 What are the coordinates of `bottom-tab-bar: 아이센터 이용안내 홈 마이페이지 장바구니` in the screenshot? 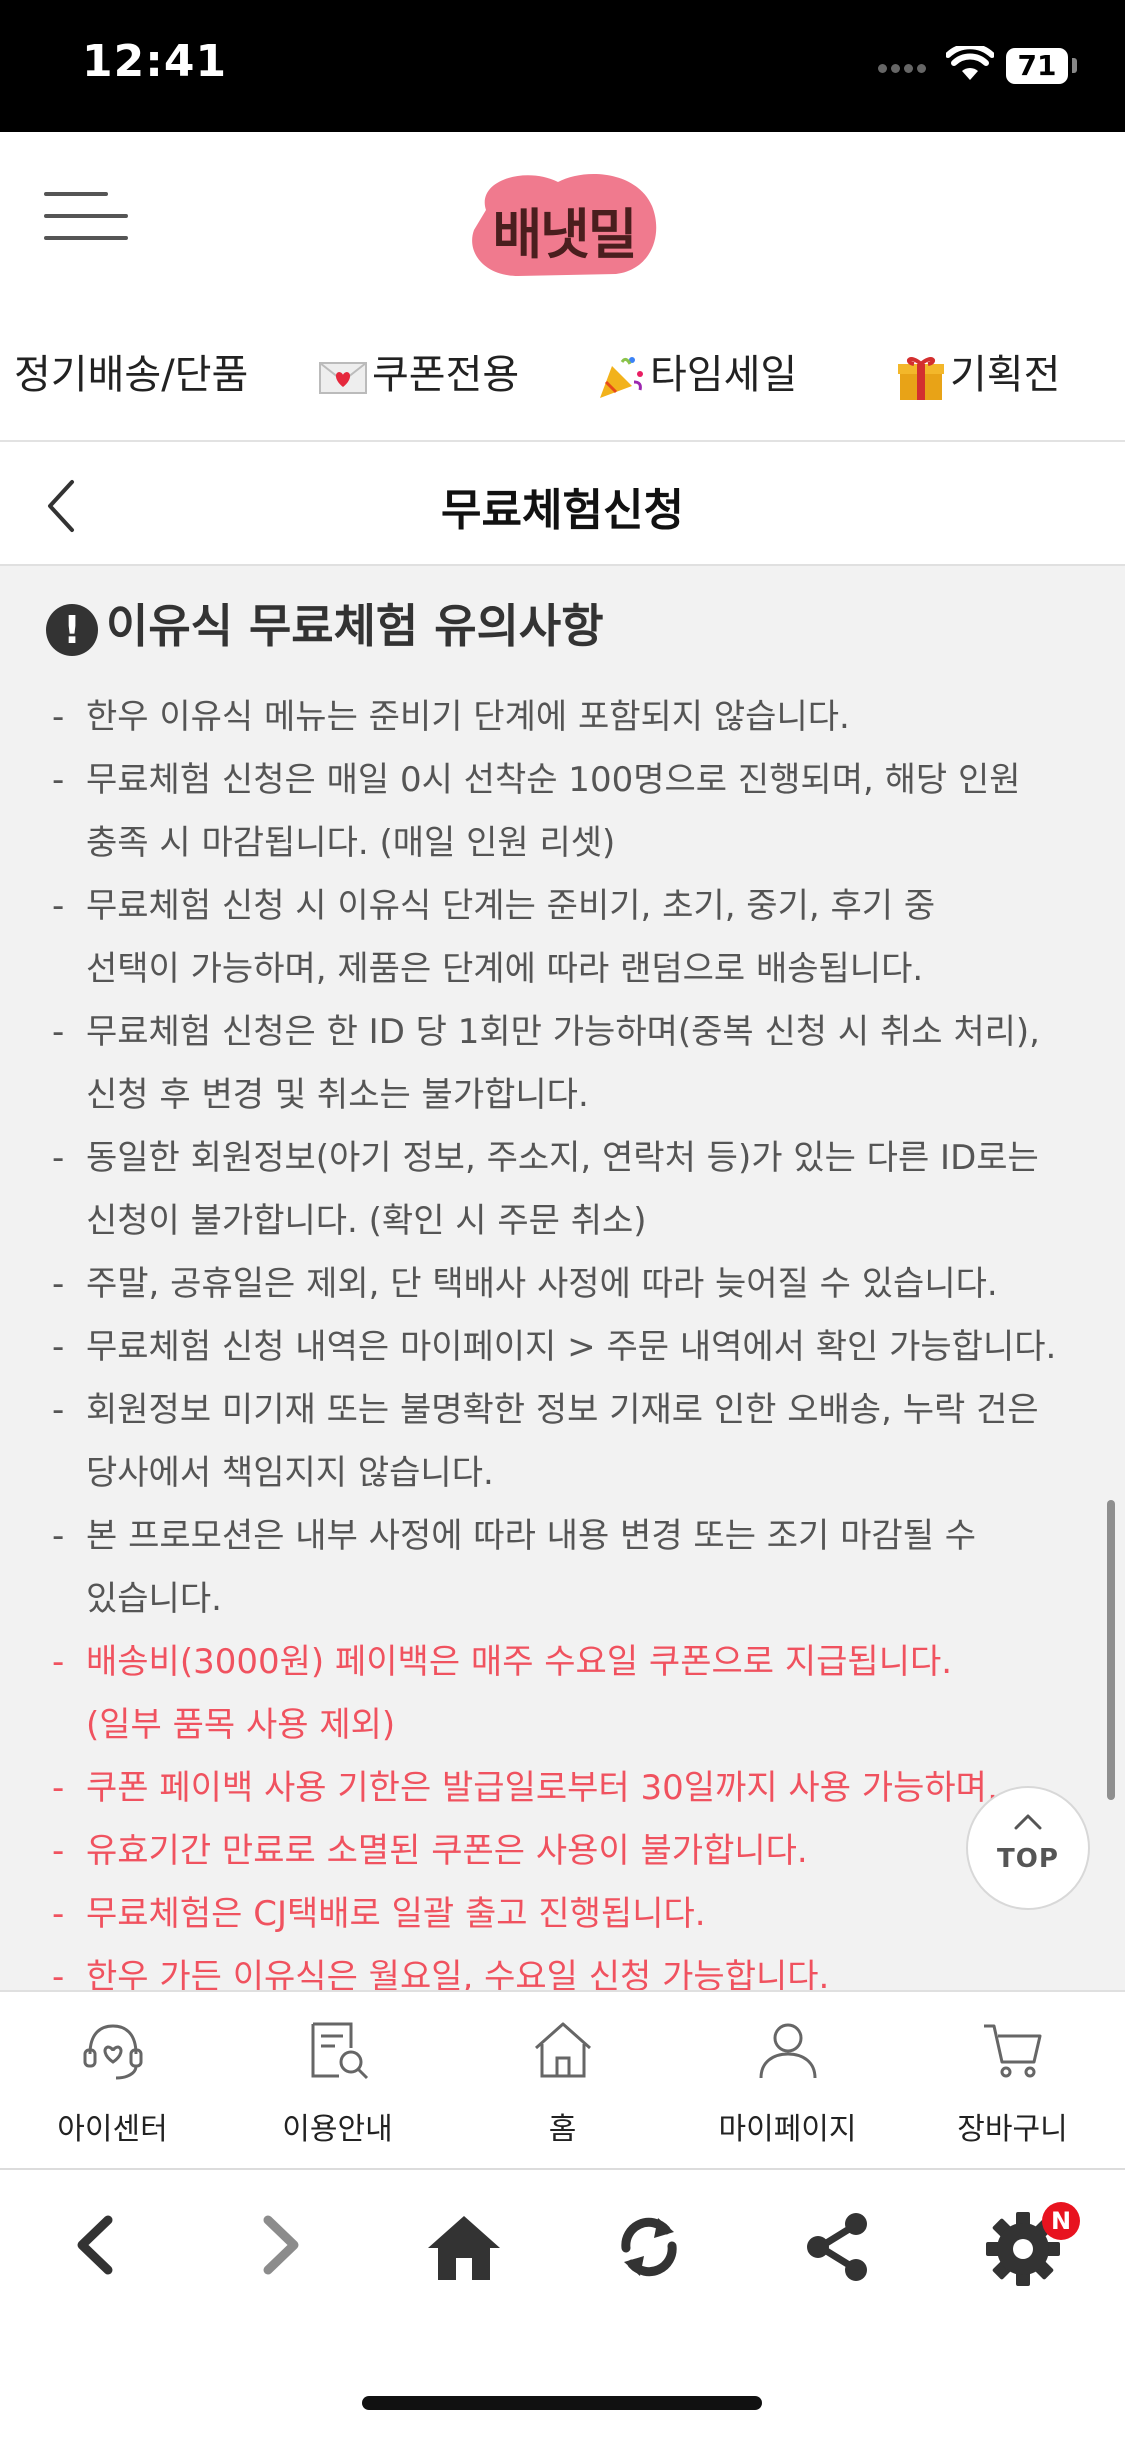 It's located at (562, 2079).